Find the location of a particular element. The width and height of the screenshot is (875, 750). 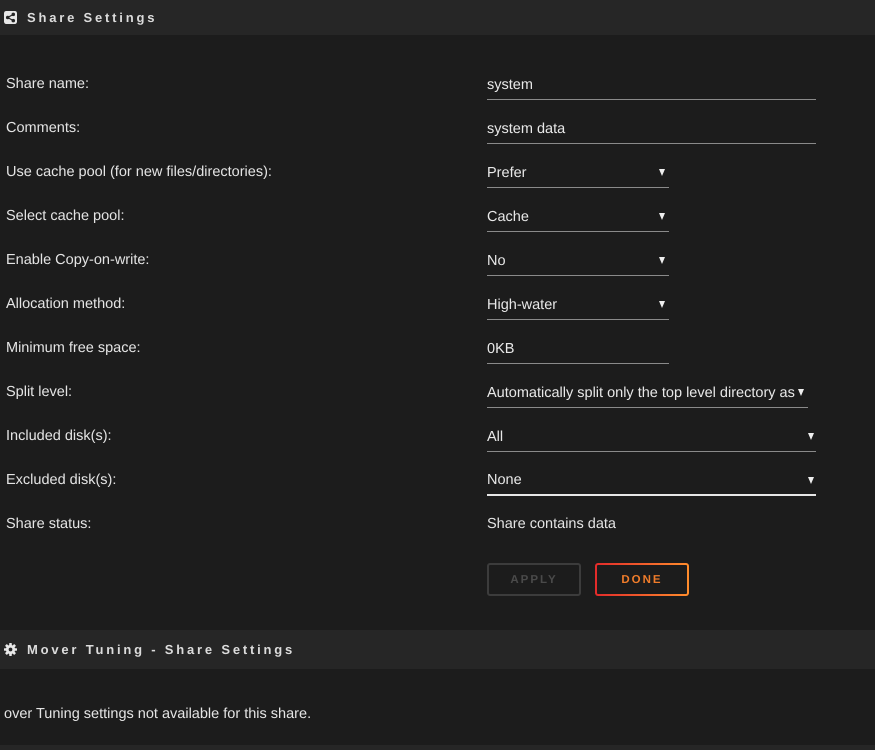

dropdown: Prefer is located at coordinates (578, 172).